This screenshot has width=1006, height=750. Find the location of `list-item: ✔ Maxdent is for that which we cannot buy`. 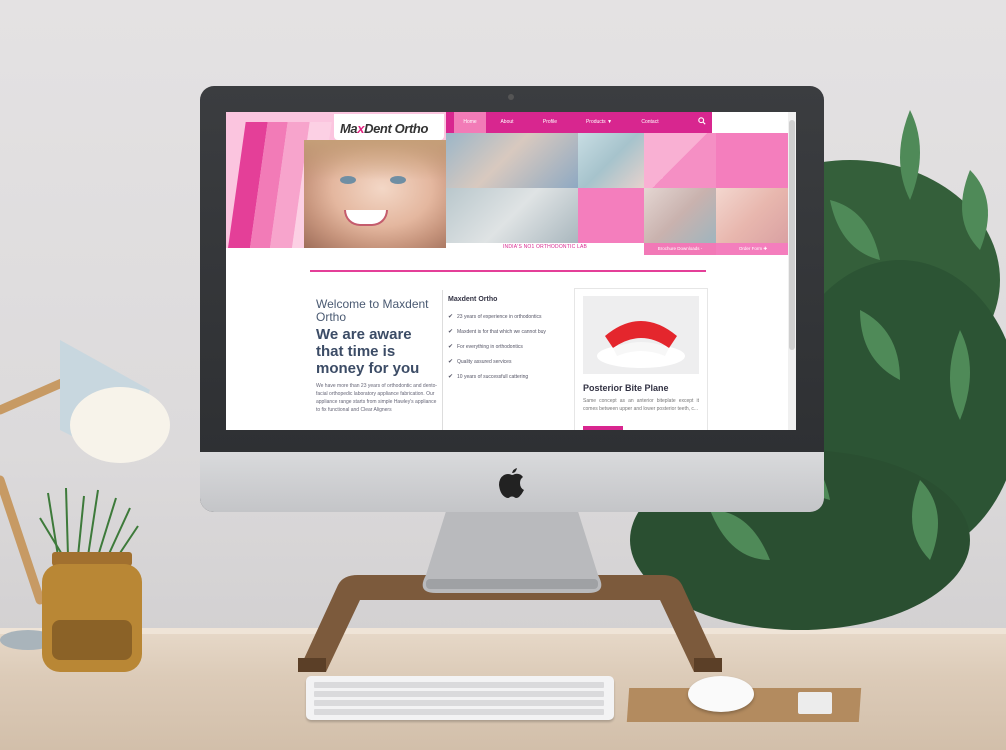

list-item: ✔ Maxdent is for that which we cannot buy is located at coordinates (510, 332).